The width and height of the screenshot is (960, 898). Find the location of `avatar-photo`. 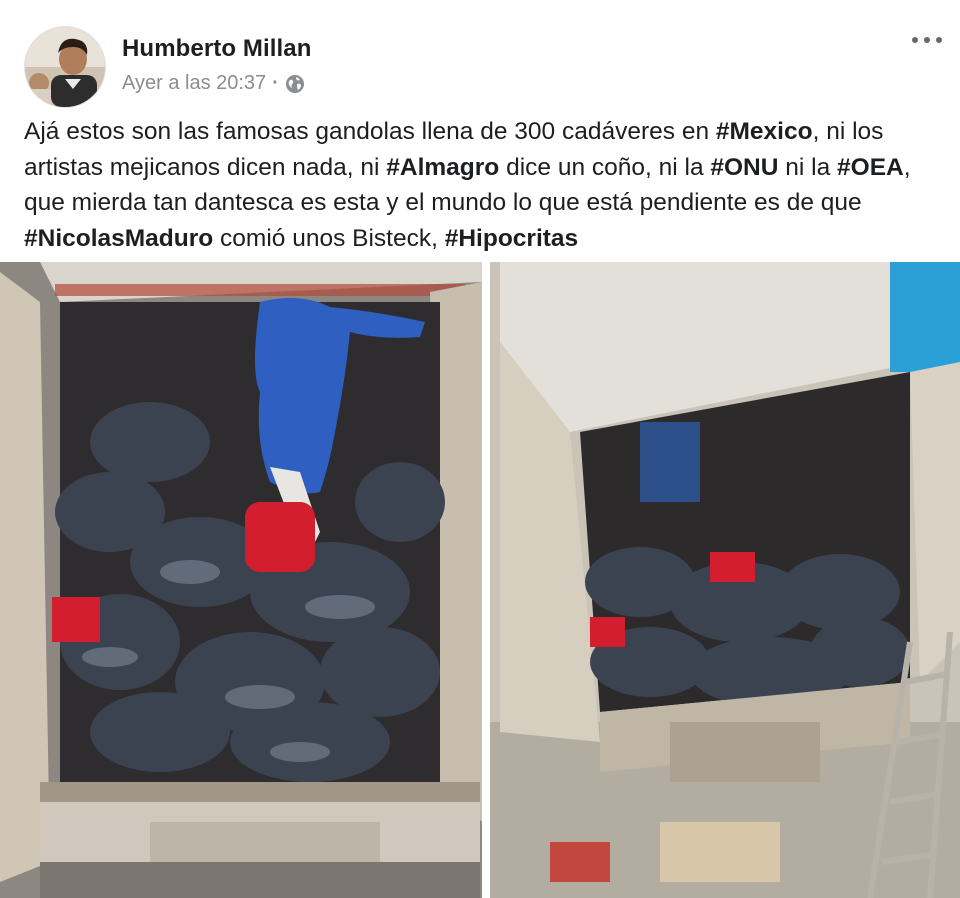

avatar-photo is located at coordinates (65, 67).